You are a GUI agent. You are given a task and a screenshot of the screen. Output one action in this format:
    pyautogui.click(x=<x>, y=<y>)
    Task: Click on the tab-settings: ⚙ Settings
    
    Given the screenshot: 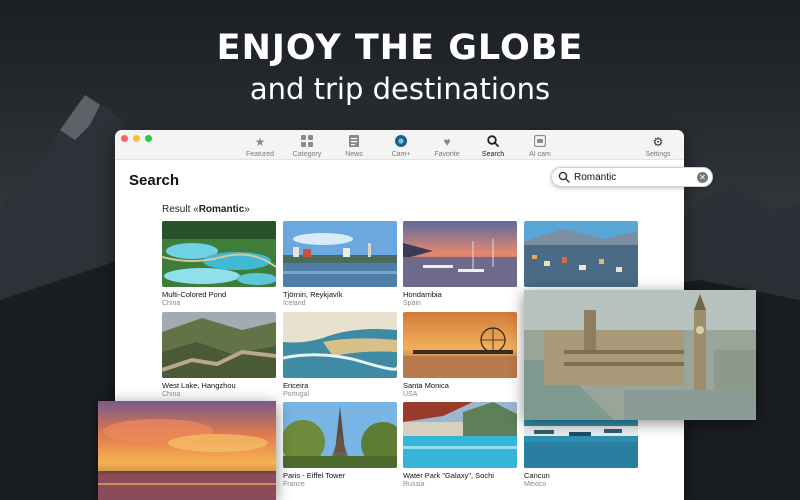 What is the action you would take?
    pyautogui.click(x=658, y=146)
    